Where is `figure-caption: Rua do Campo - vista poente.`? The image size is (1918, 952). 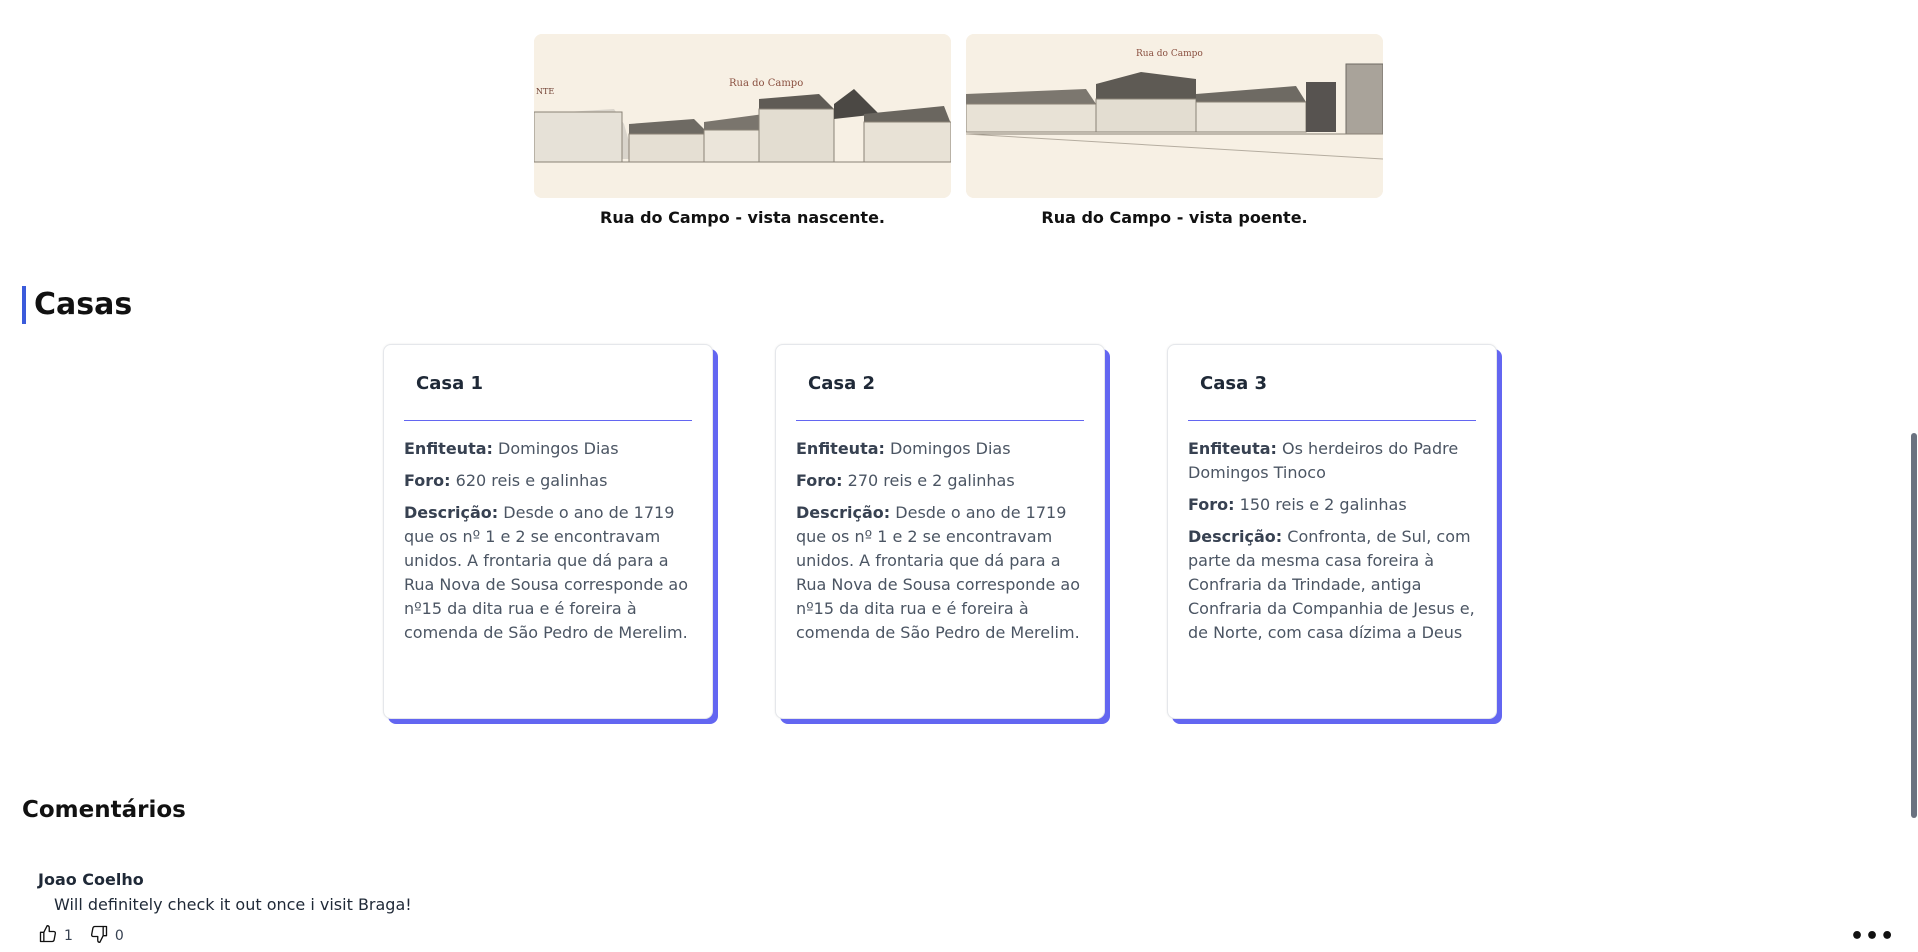 figure-caption: Rua do Campo - vista poente. is located at coordinates (1174, 217).